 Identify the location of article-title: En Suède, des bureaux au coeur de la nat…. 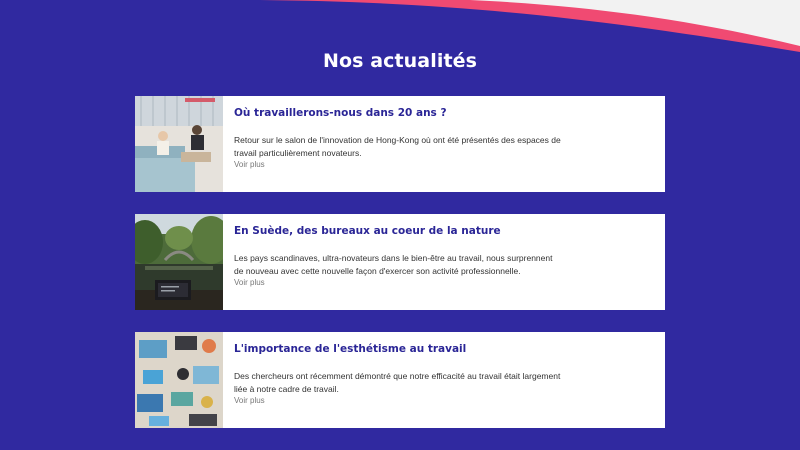
(444, 231).